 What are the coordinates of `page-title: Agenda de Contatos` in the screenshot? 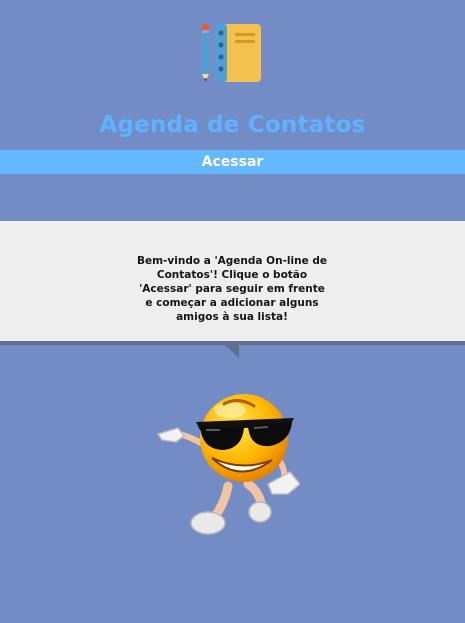 It's located at (232, 125).